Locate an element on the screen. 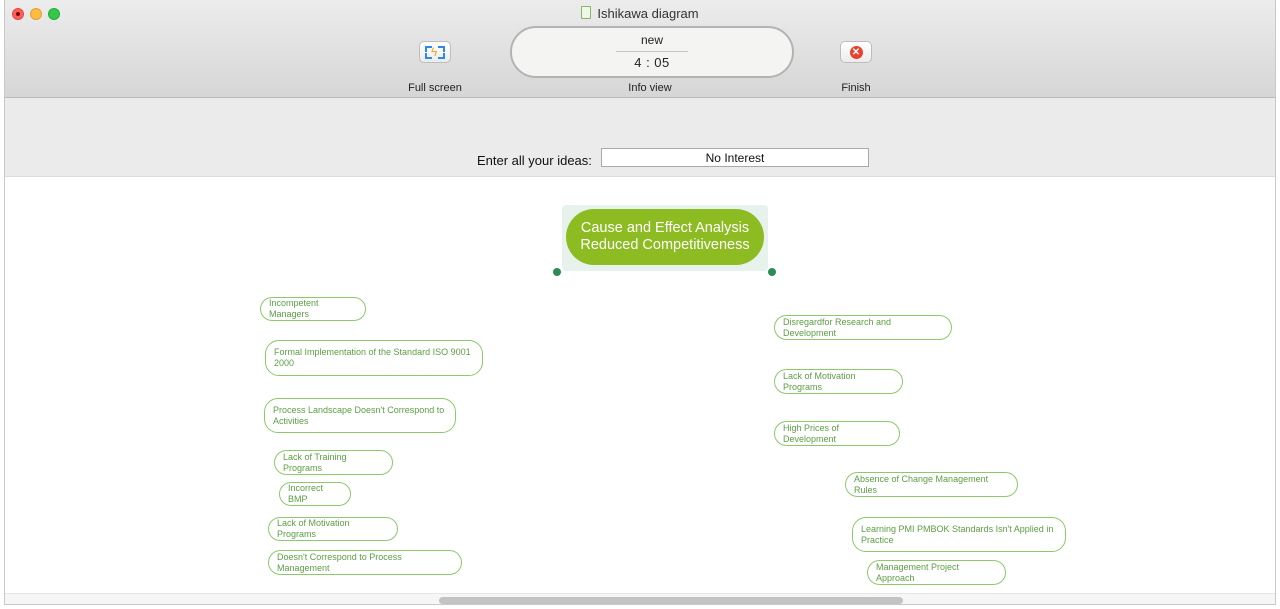  idea-label: Doesn't Correspond to Process Management is located at coordinates (339, 562).